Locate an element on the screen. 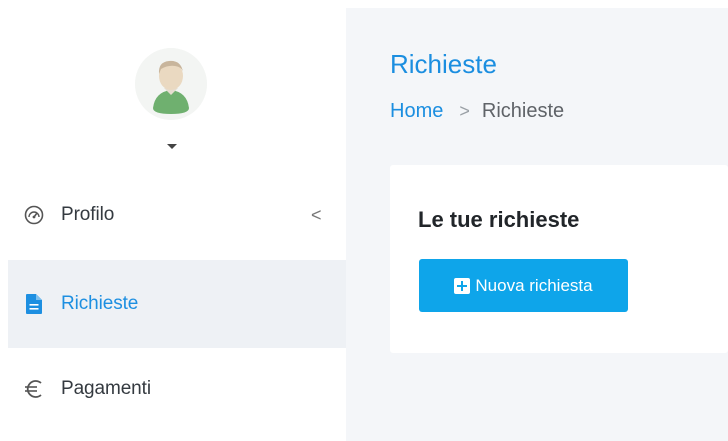  new-request-button: Nuova richiesta is located at coordinates (523, 285).